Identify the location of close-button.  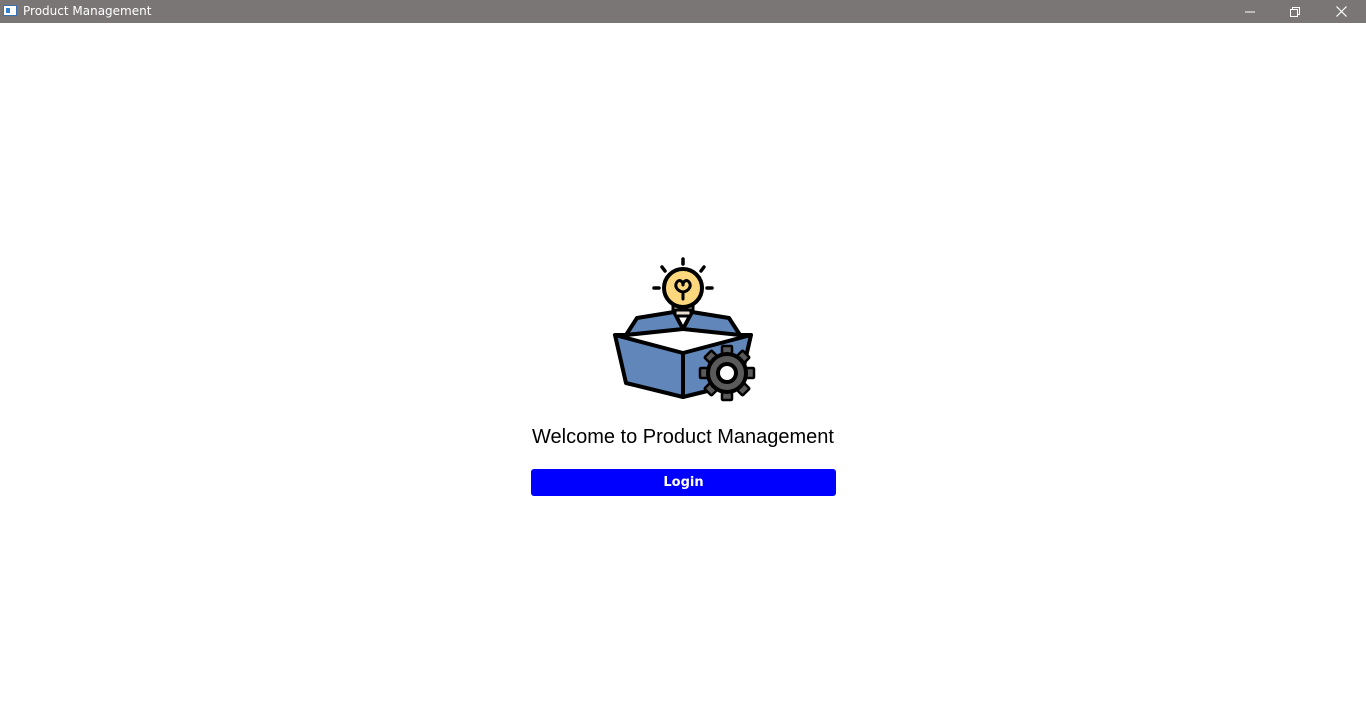
(1341, 11).